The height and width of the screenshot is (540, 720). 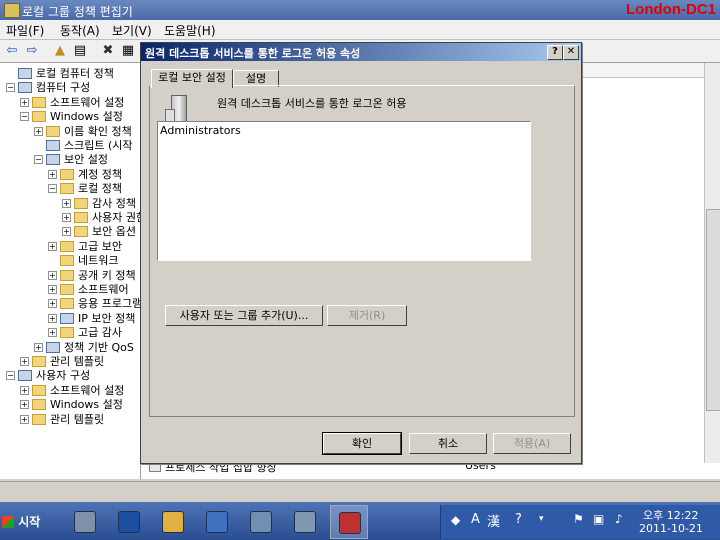 I want to click on computer-mgmt-icon, so click(x=304, y=521).